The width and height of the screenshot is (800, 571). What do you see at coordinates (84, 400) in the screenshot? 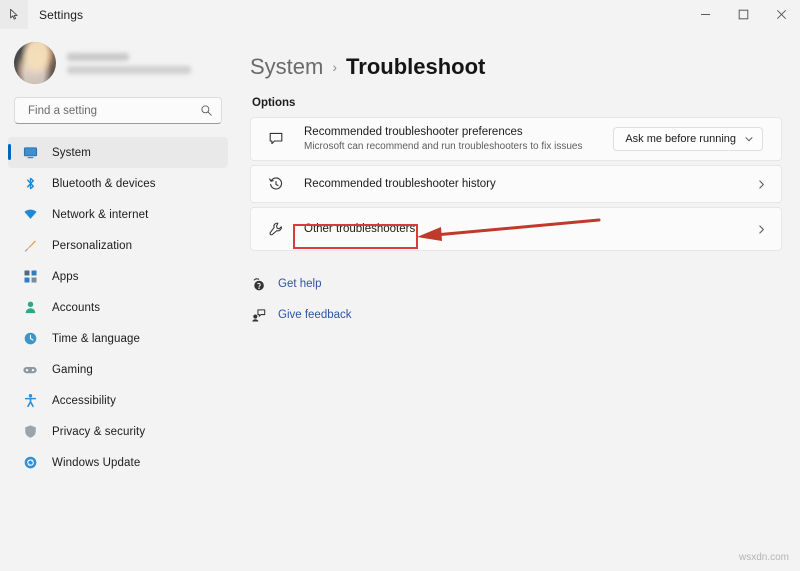
I see `sidebar-item-label: Accessibility` at bounding box center [84, 400].